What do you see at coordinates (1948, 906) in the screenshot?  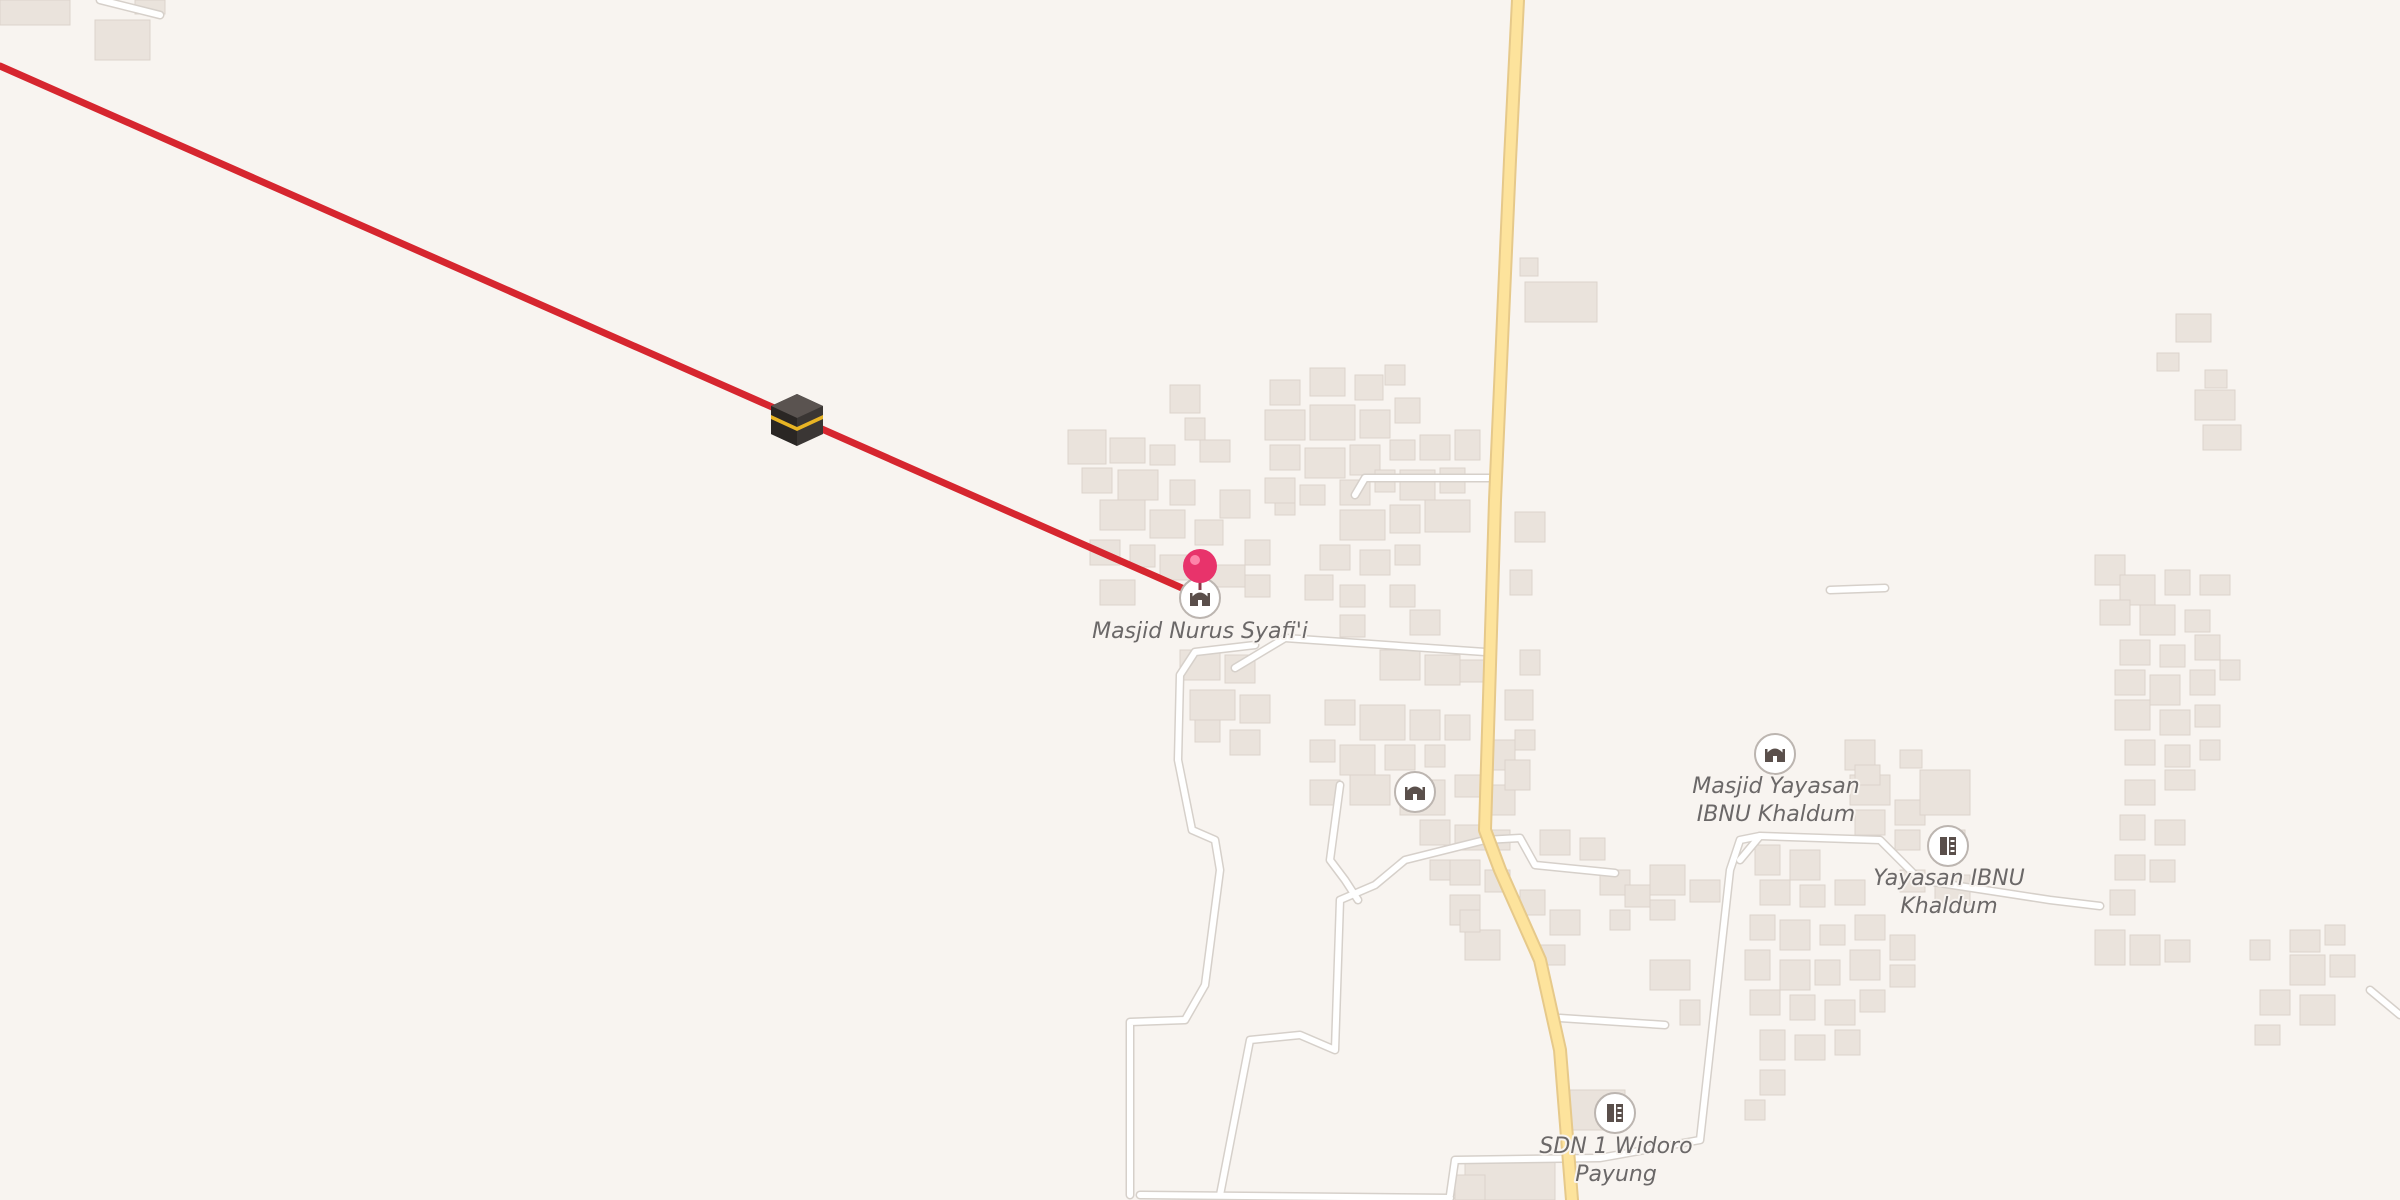 I see `poi-label-line-2: Khaldum` at bounding box center [1948, 906].